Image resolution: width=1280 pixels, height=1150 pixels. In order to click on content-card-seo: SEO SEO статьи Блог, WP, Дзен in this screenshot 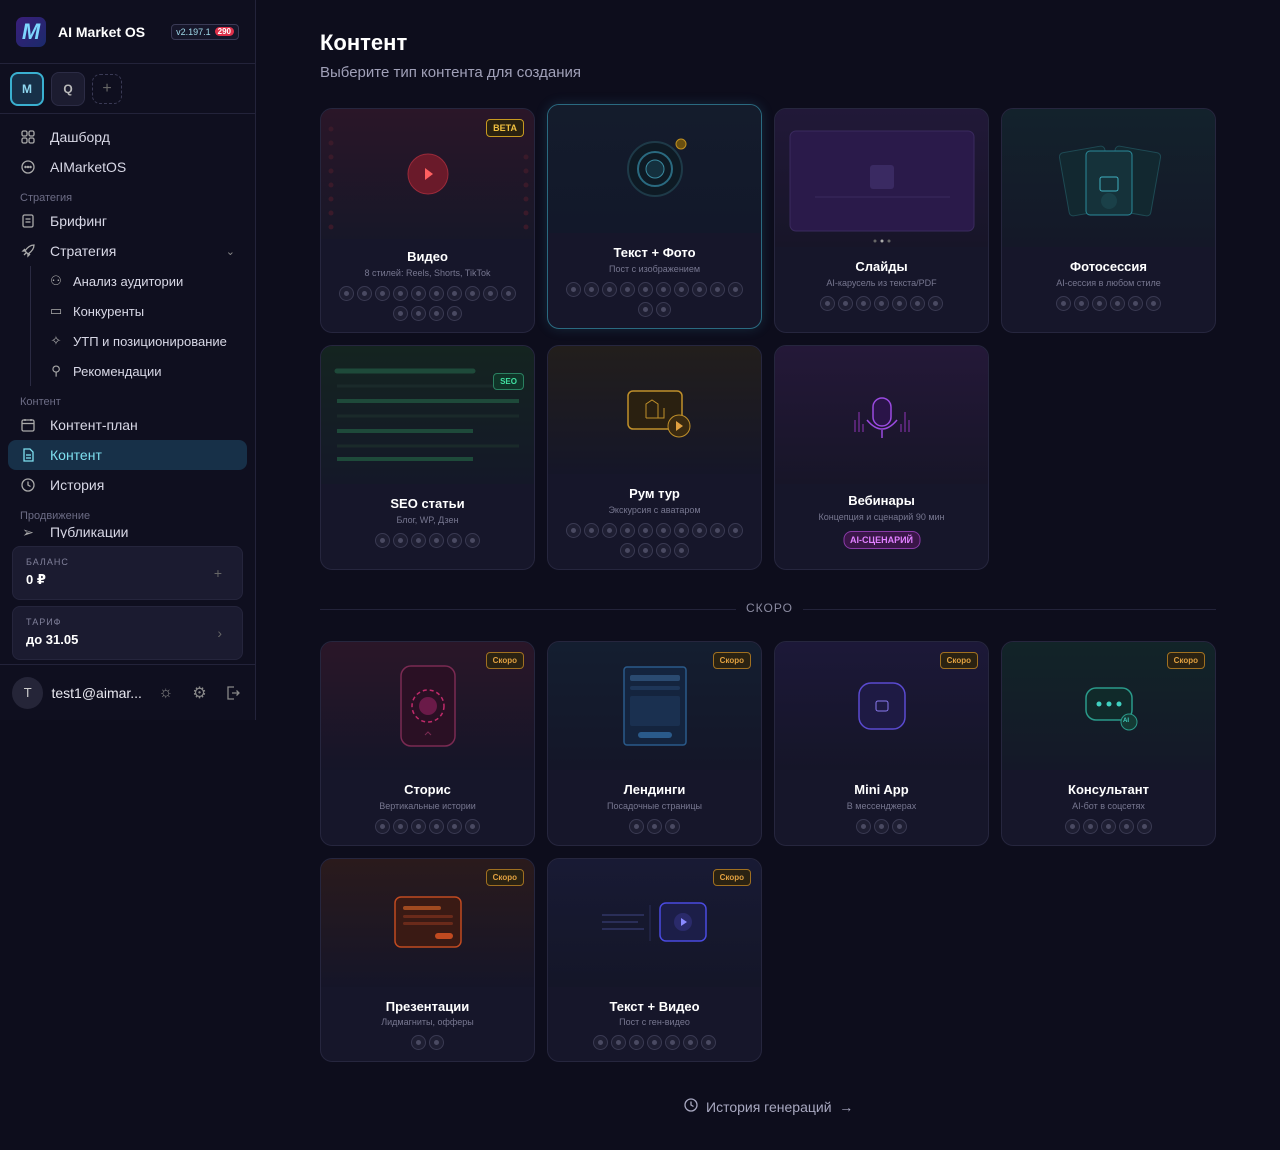, I will do `click(427, 457)`.